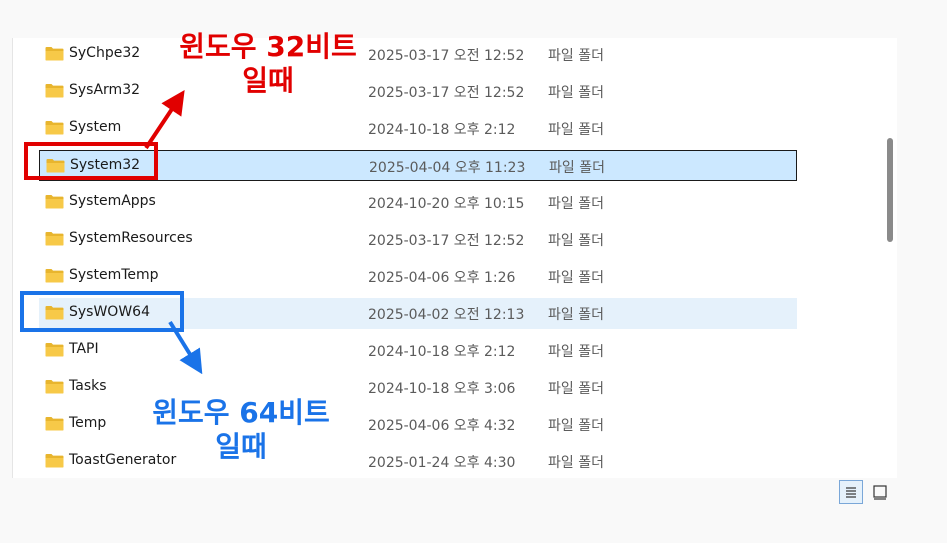 Image resolution: width=947 pixels, height=543 pixels. What do you see at coordinates (88, 386) in the screenshot?
I see `file-name: Tasks` at bounding box center [88, 386].